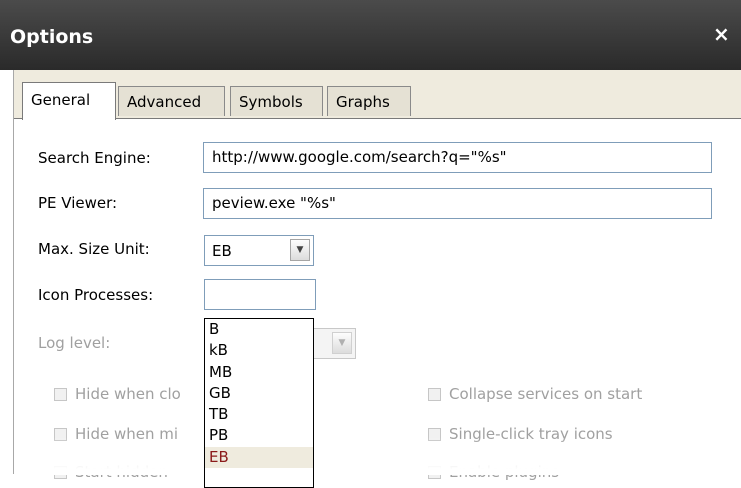  Describe the element at coordinates (121, 472) in the screenshot. I see `start-hidden-label: Start hidden` at that location.